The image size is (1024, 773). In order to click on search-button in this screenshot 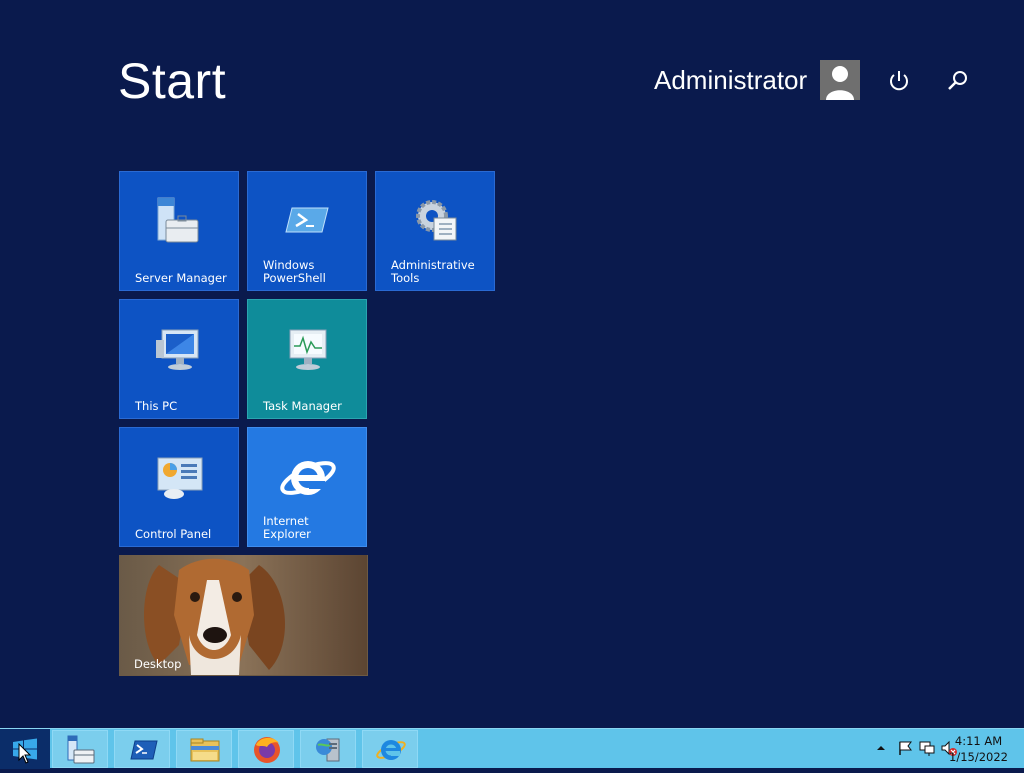, I will do `click(957, 81)`.